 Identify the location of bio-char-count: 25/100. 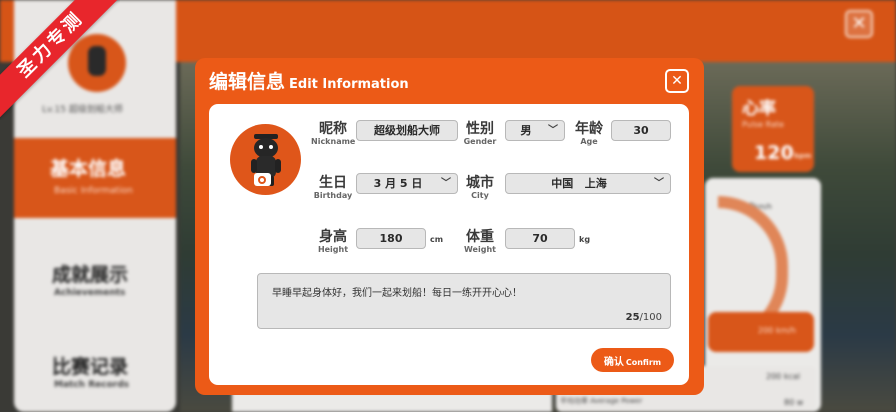
(643, 317).